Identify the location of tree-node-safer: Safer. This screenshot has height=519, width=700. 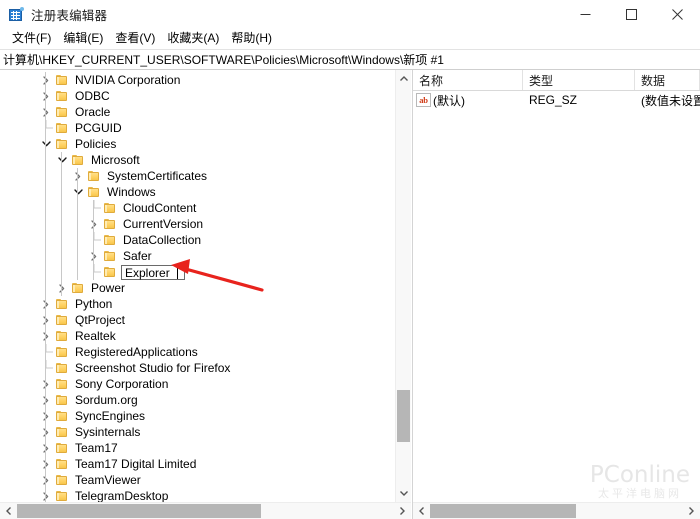
(197, 256).